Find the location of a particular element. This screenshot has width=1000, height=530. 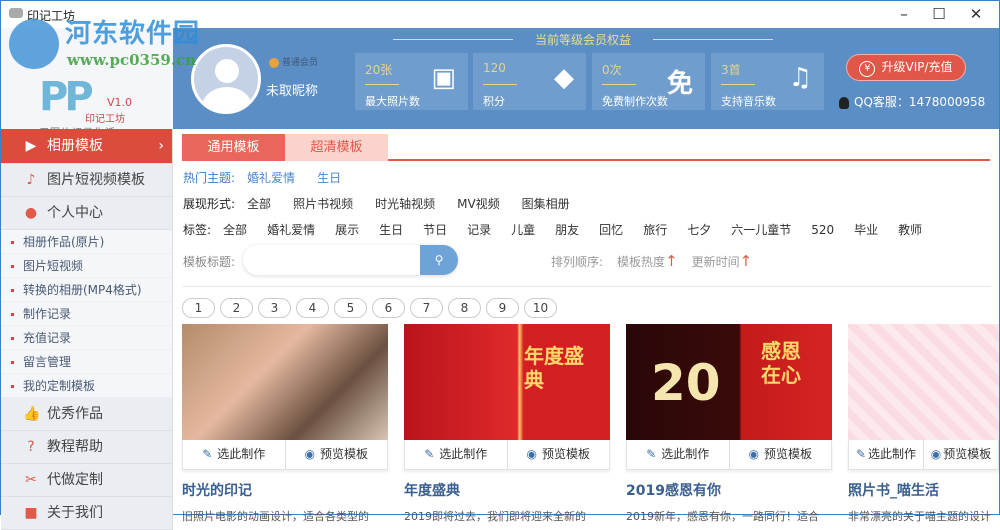

sort-by-time: 更新时间 is located at coordinates (716, 262).